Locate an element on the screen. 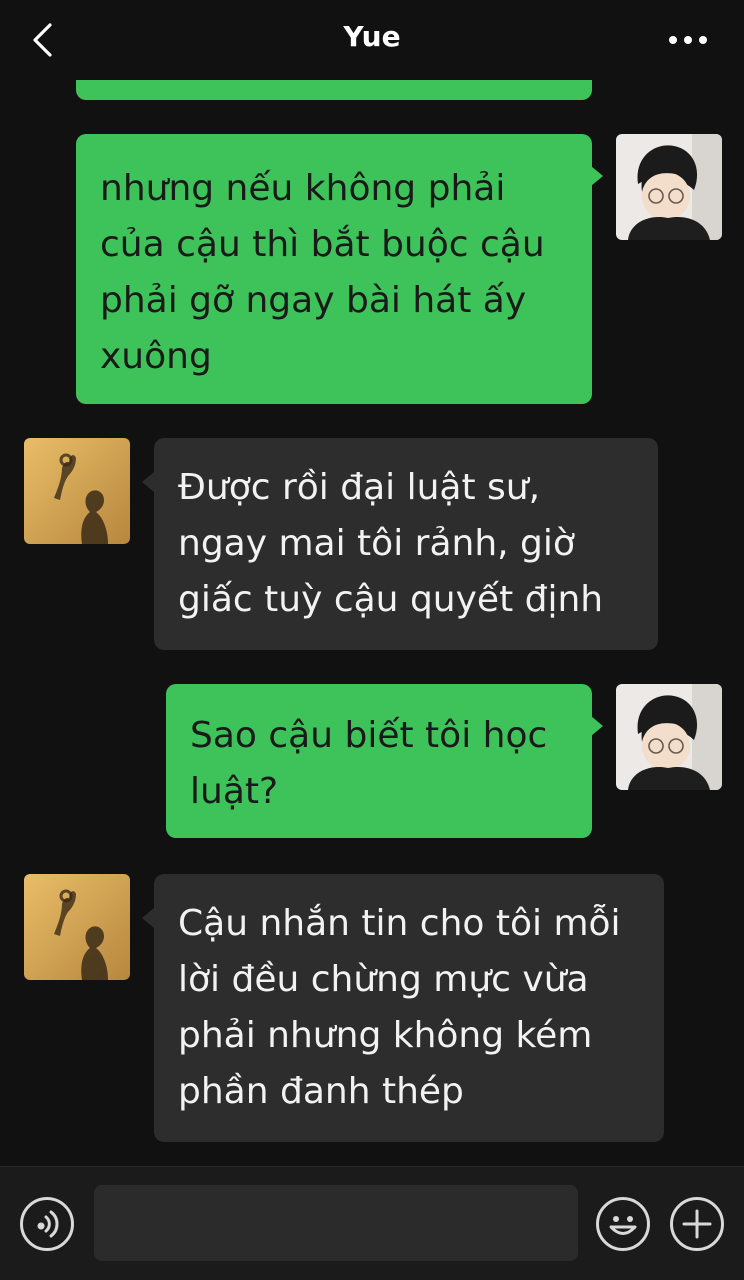  input-bar is located at coordinates (372, 1223).